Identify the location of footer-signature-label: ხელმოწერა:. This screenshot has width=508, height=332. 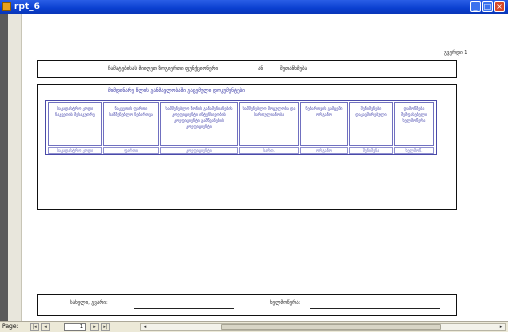
(285, 303).